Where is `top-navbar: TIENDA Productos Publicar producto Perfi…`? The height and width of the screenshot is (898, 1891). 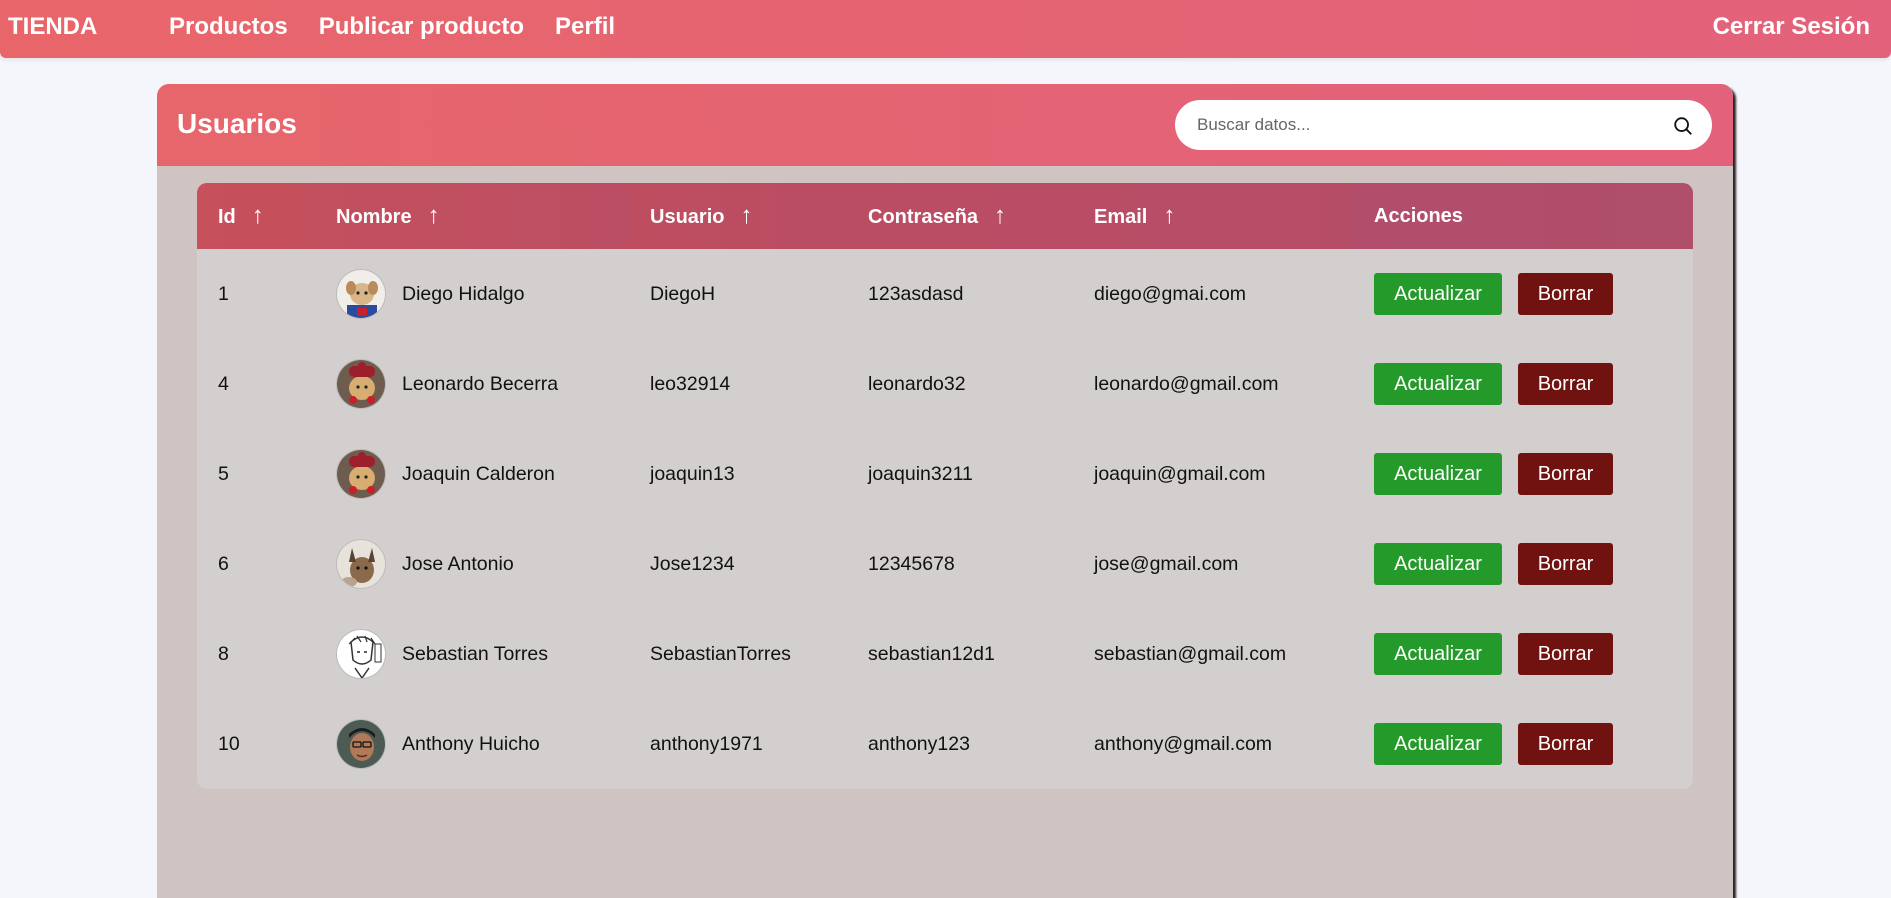 top-navbar: TIENDA Productos Publicar producto Perfi… is located at coordinates (945, 29).